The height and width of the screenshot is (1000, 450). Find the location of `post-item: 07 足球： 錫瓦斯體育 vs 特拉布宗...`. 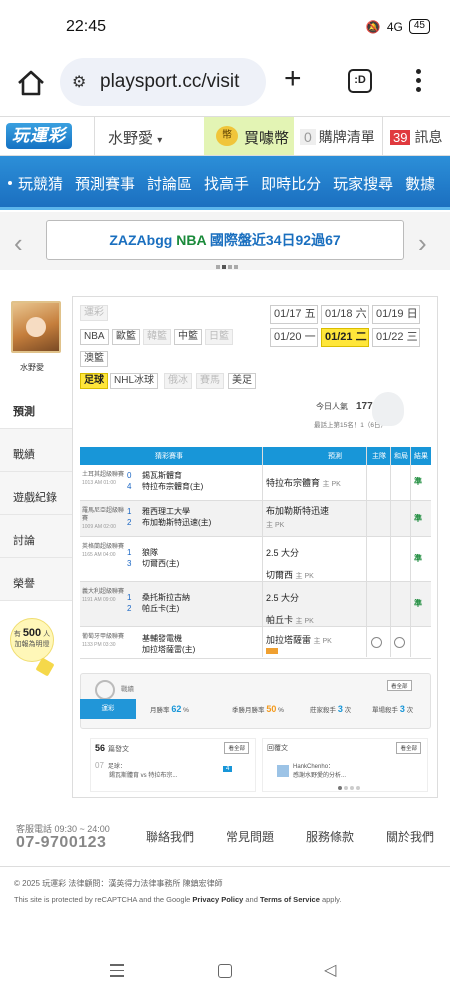

post-item: 07 足球： 錫瓦斯體育 vs 特拉布宗... is located at coordinates (136, 771).